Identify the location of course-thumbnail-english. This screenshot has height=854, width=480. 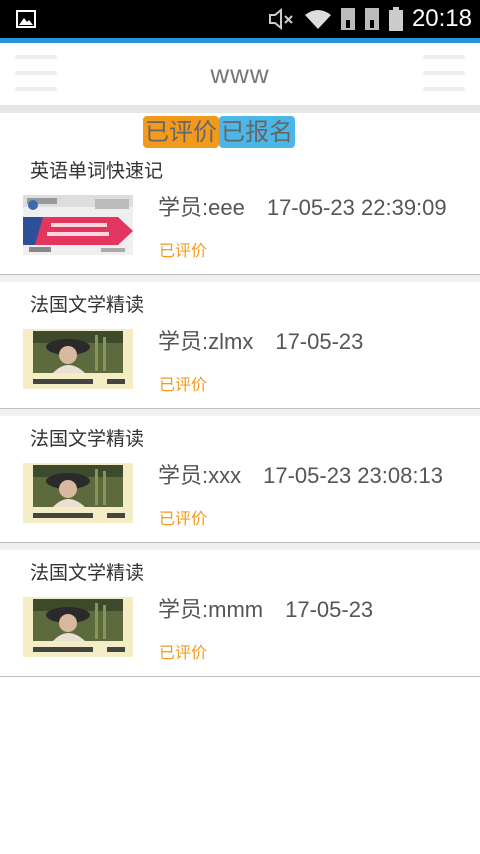
(78, 225).